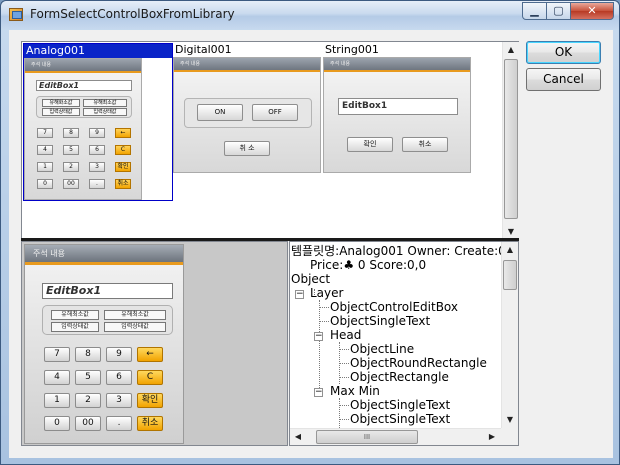  What do you see at coordinates (88, 377) in the screenshot?
I see `preview-keypad-key: 5` at bounding box center [88, 377].